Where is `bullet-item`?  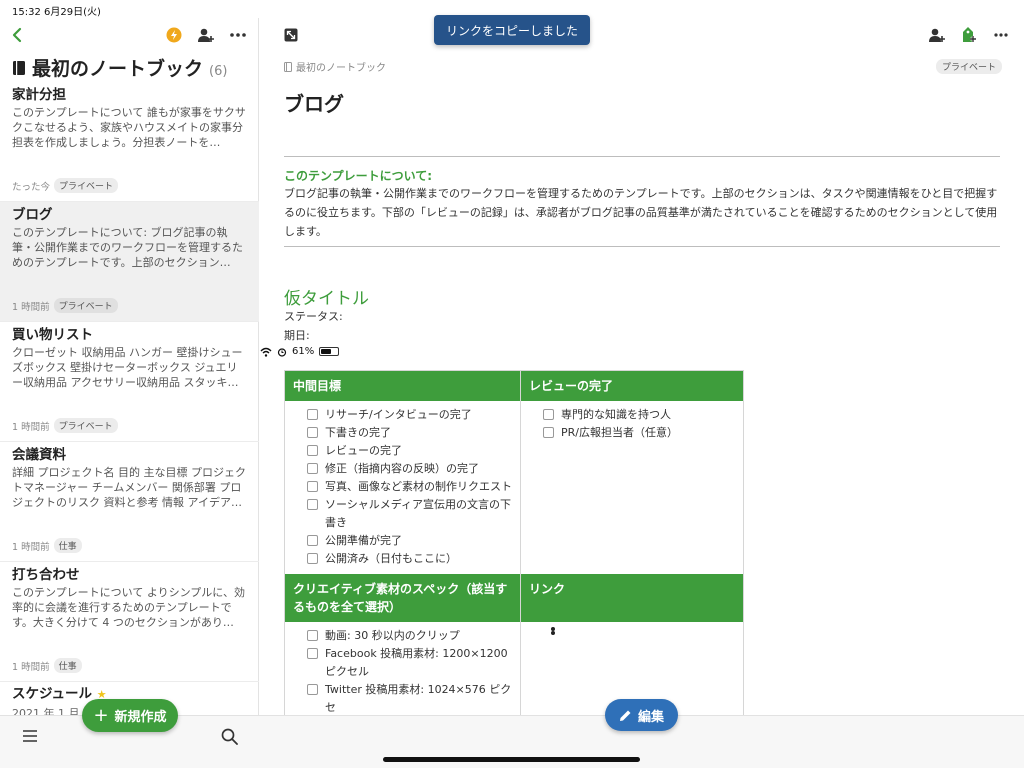 bullet-item is located at coordinates (639, 633).